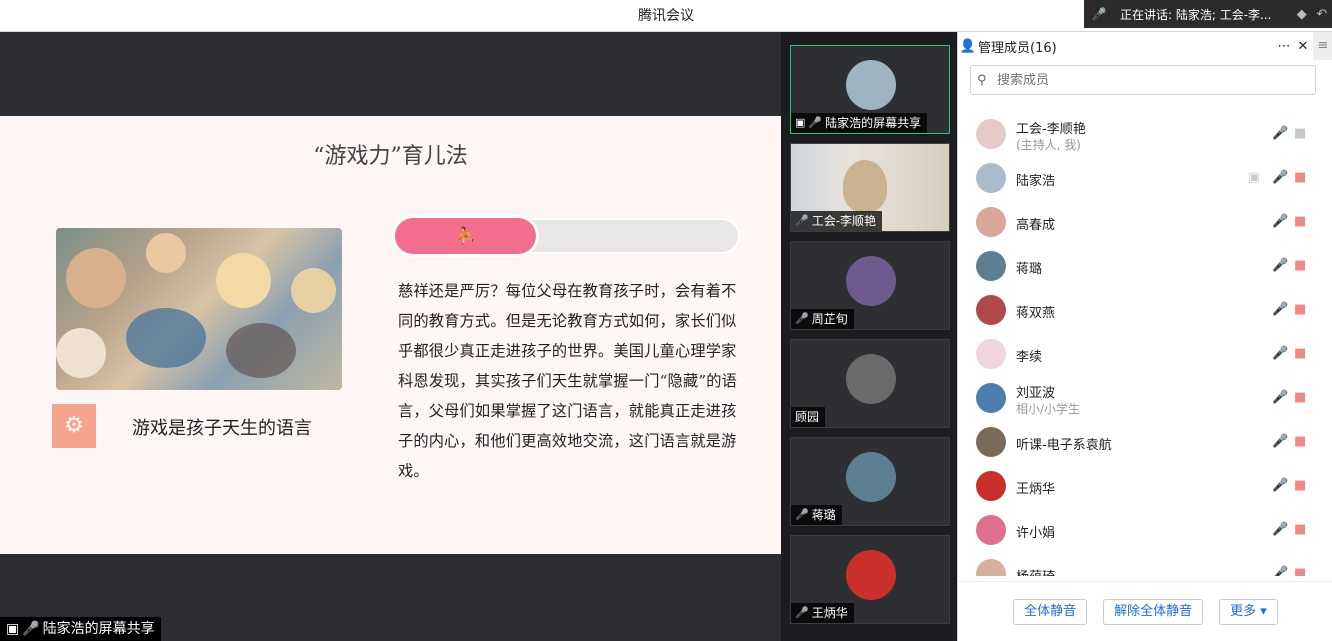 Image resolution: width=1332 pixels, height=641 pixels. I want to click on participant-video, so click(865, 186).